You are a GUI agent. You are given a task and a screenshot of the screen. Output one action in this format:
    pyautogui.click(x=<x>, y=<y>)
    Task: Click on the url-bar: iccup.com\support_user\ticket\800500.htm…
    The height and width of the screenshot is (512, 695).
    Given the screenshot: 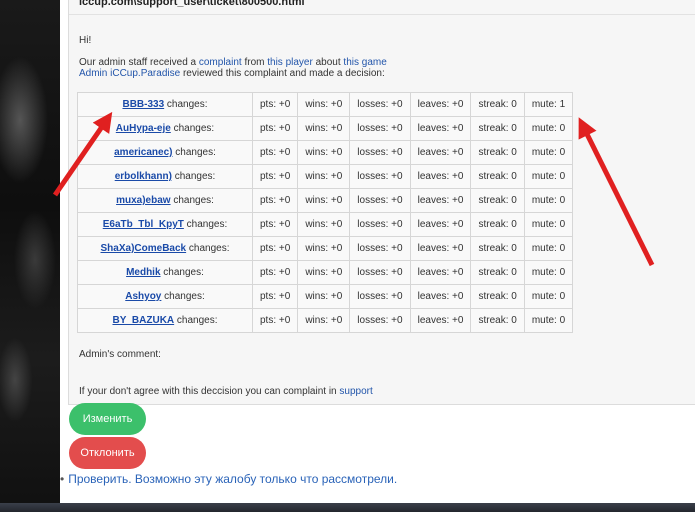 What is the action you would take?
    pyautogui.click(x=382, y=7)
    